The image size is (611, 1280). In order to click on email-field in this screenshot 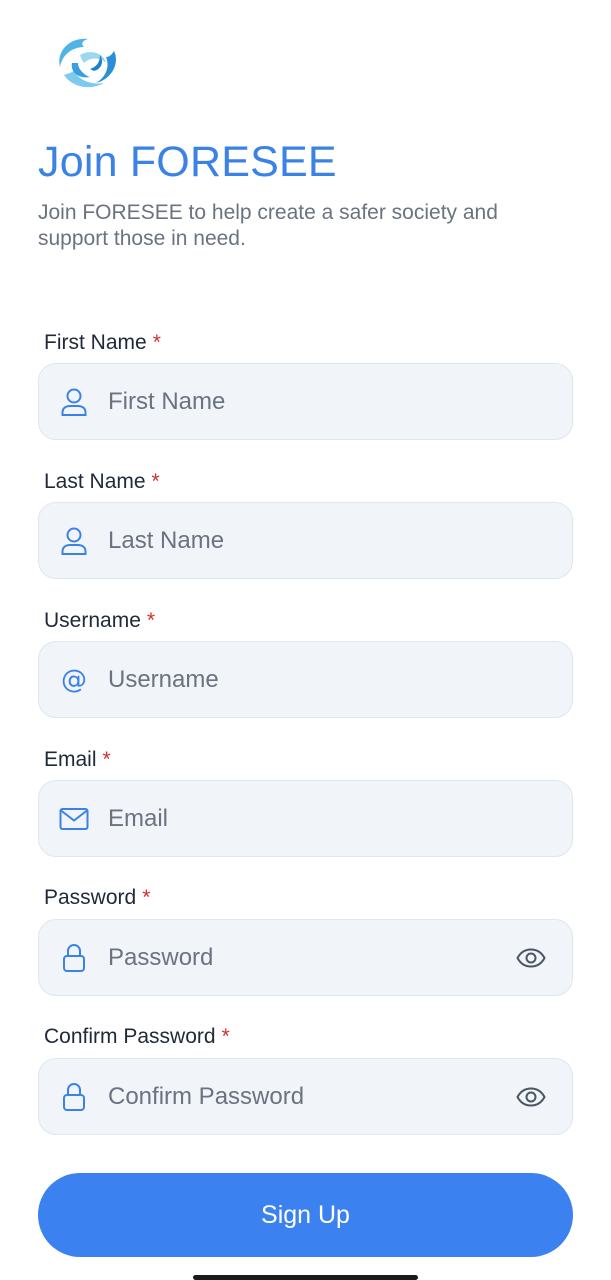, I will do `click(305, 818)`.